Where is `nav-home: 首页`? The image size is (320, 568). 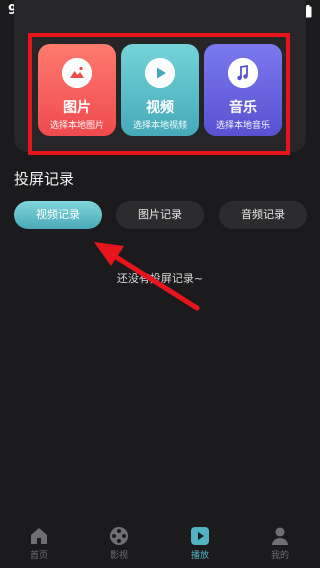 nav-home: 首页 is located at coordinates (39, 543).